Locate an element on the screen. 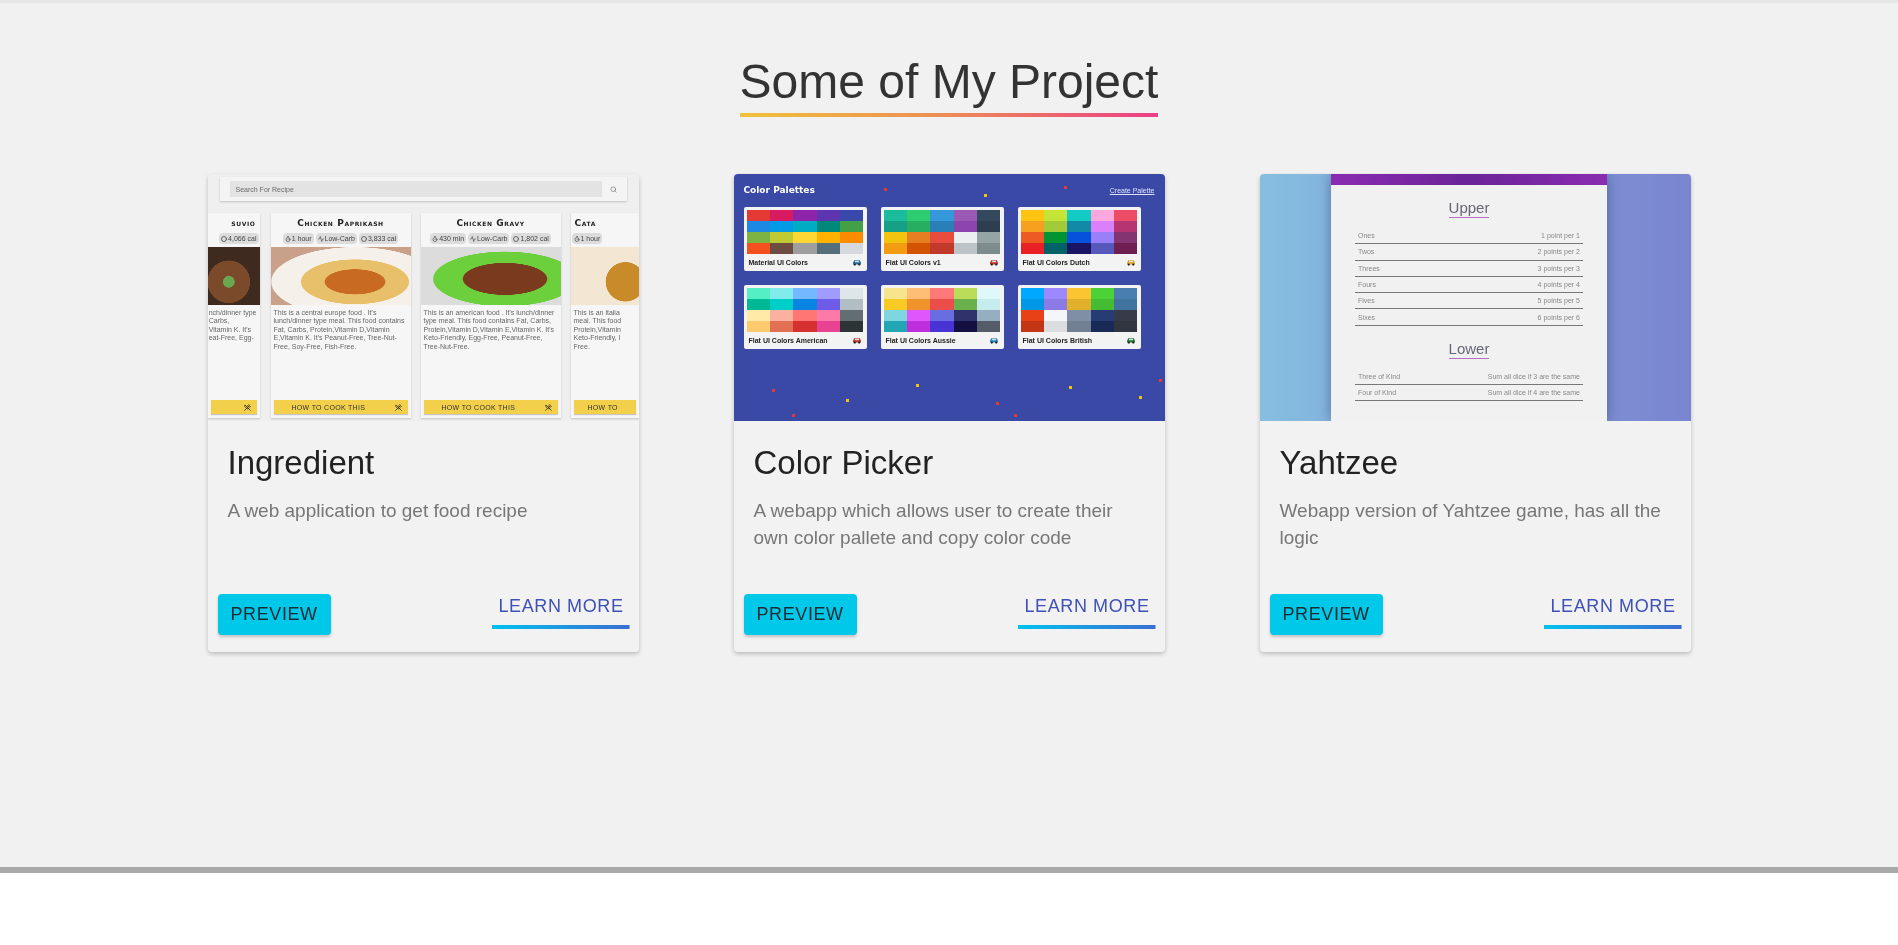  section-title: Lower is located at coordinates (1469, 349).